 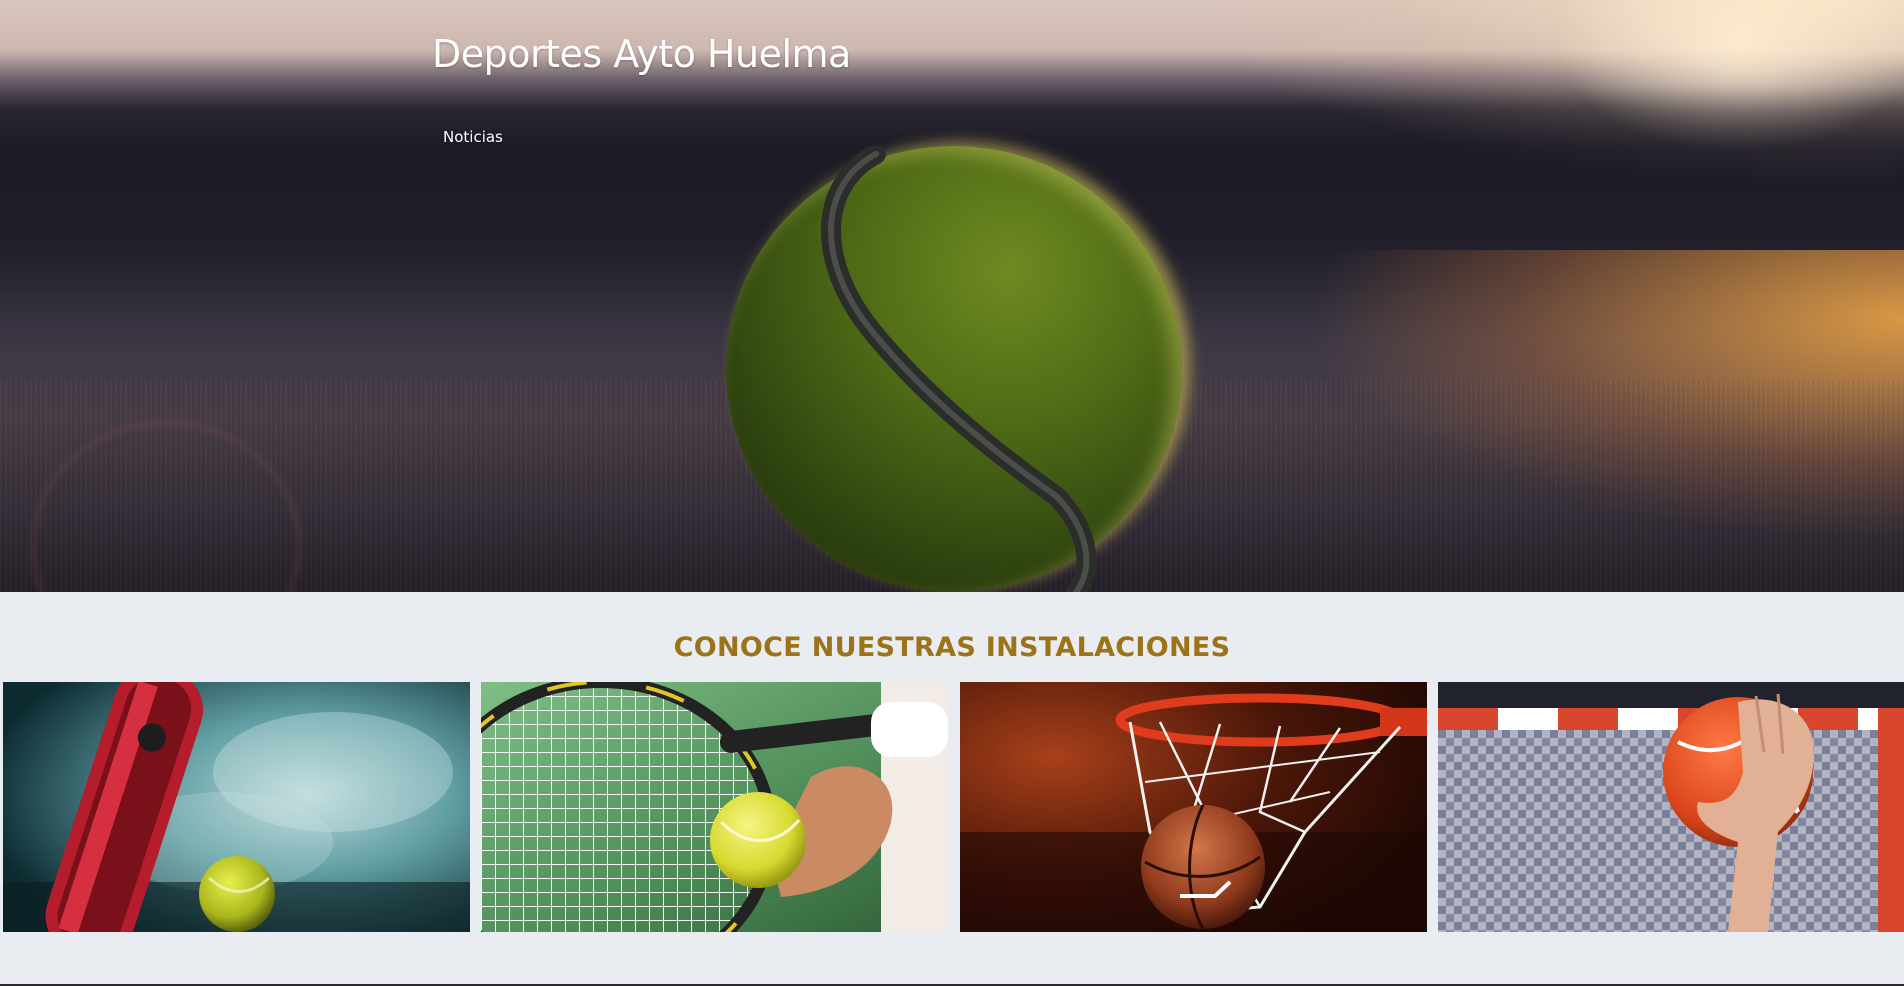 What do you see at coordinates (954, 369) in the screenshot?
I see `hero-tennis-ball-image` at bounding box center [954, 369].